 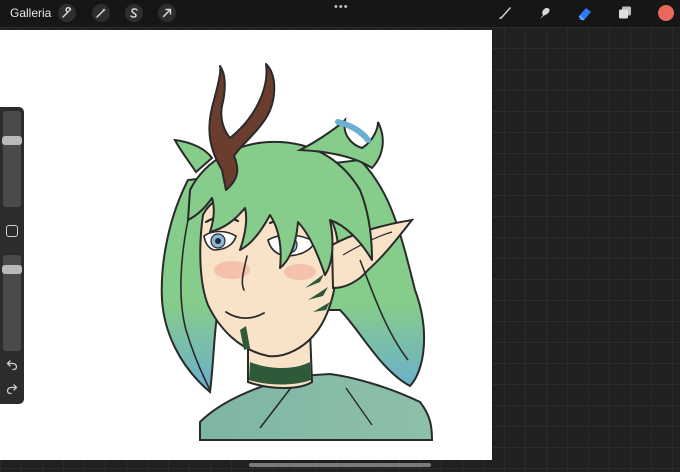 I want to click on brush-size-slider, so click(x=12, y=159).